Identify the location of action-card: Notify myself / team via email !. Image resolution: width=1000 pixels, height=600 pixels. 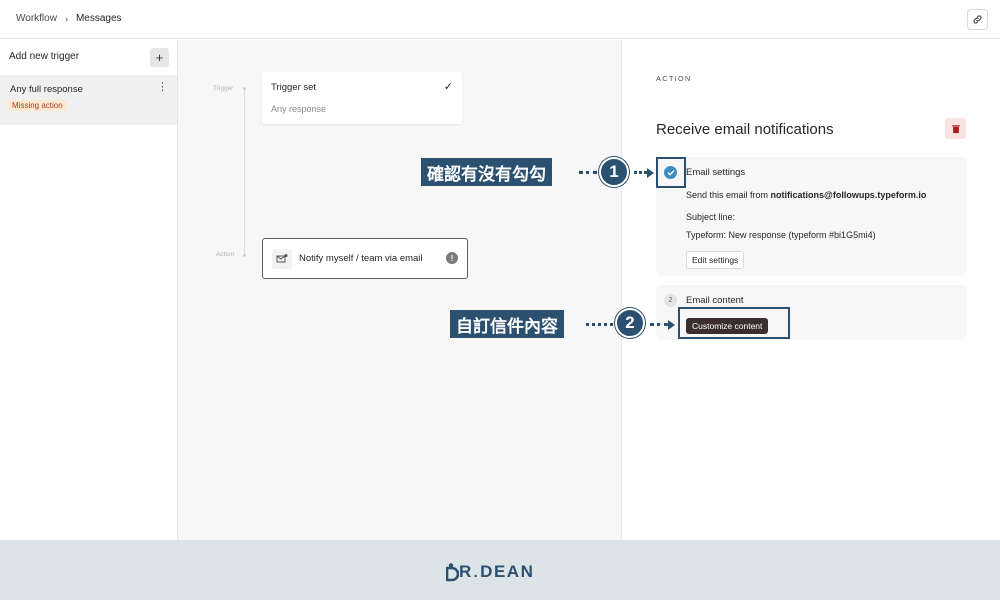
(365, 258).